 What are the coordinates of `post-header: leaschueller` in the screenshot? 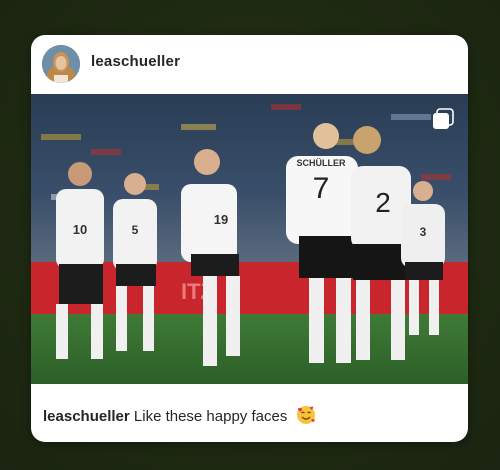 It's located at (249, 64).